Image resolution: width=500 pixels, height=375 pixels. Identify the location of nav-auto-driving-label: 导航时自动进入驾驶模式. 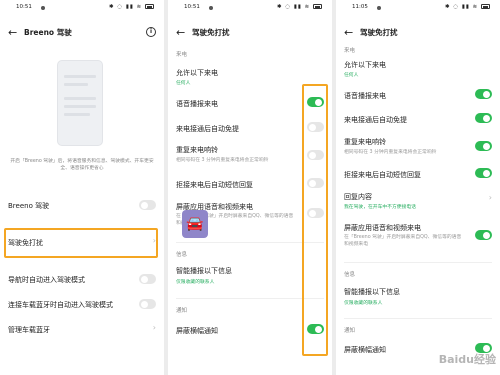
(46, 280).